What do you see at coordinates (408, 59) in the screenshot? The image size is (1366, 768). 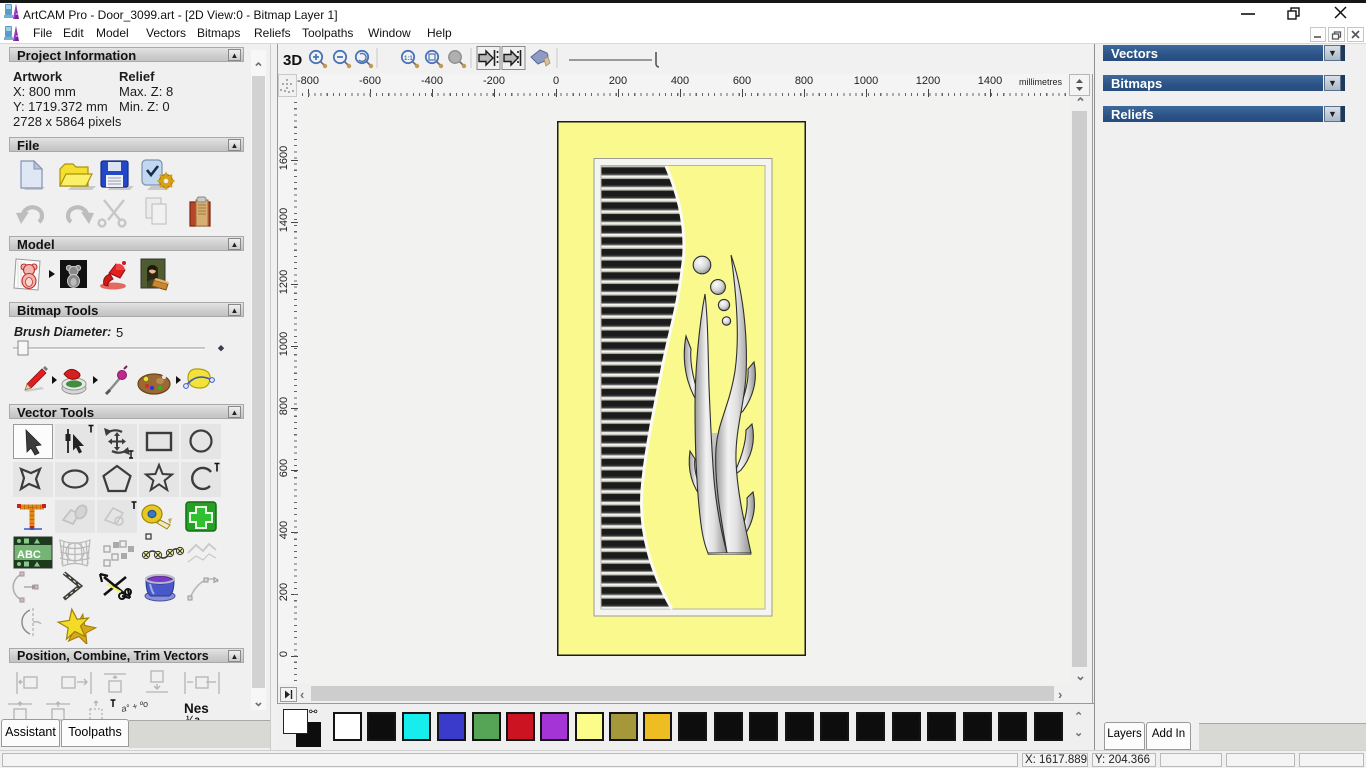 I see `svg-text: 1:1` at bounding box center [408, 59].